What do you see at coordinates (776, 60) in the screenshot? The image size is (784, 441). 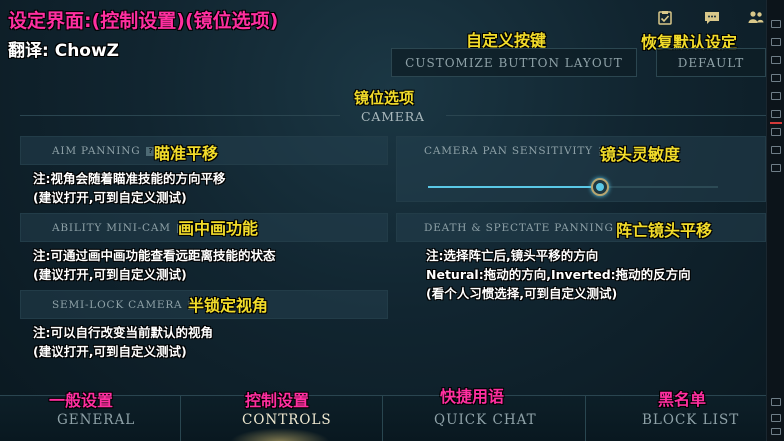 I see `screenshot-icon` at bounding box center [776, 60].